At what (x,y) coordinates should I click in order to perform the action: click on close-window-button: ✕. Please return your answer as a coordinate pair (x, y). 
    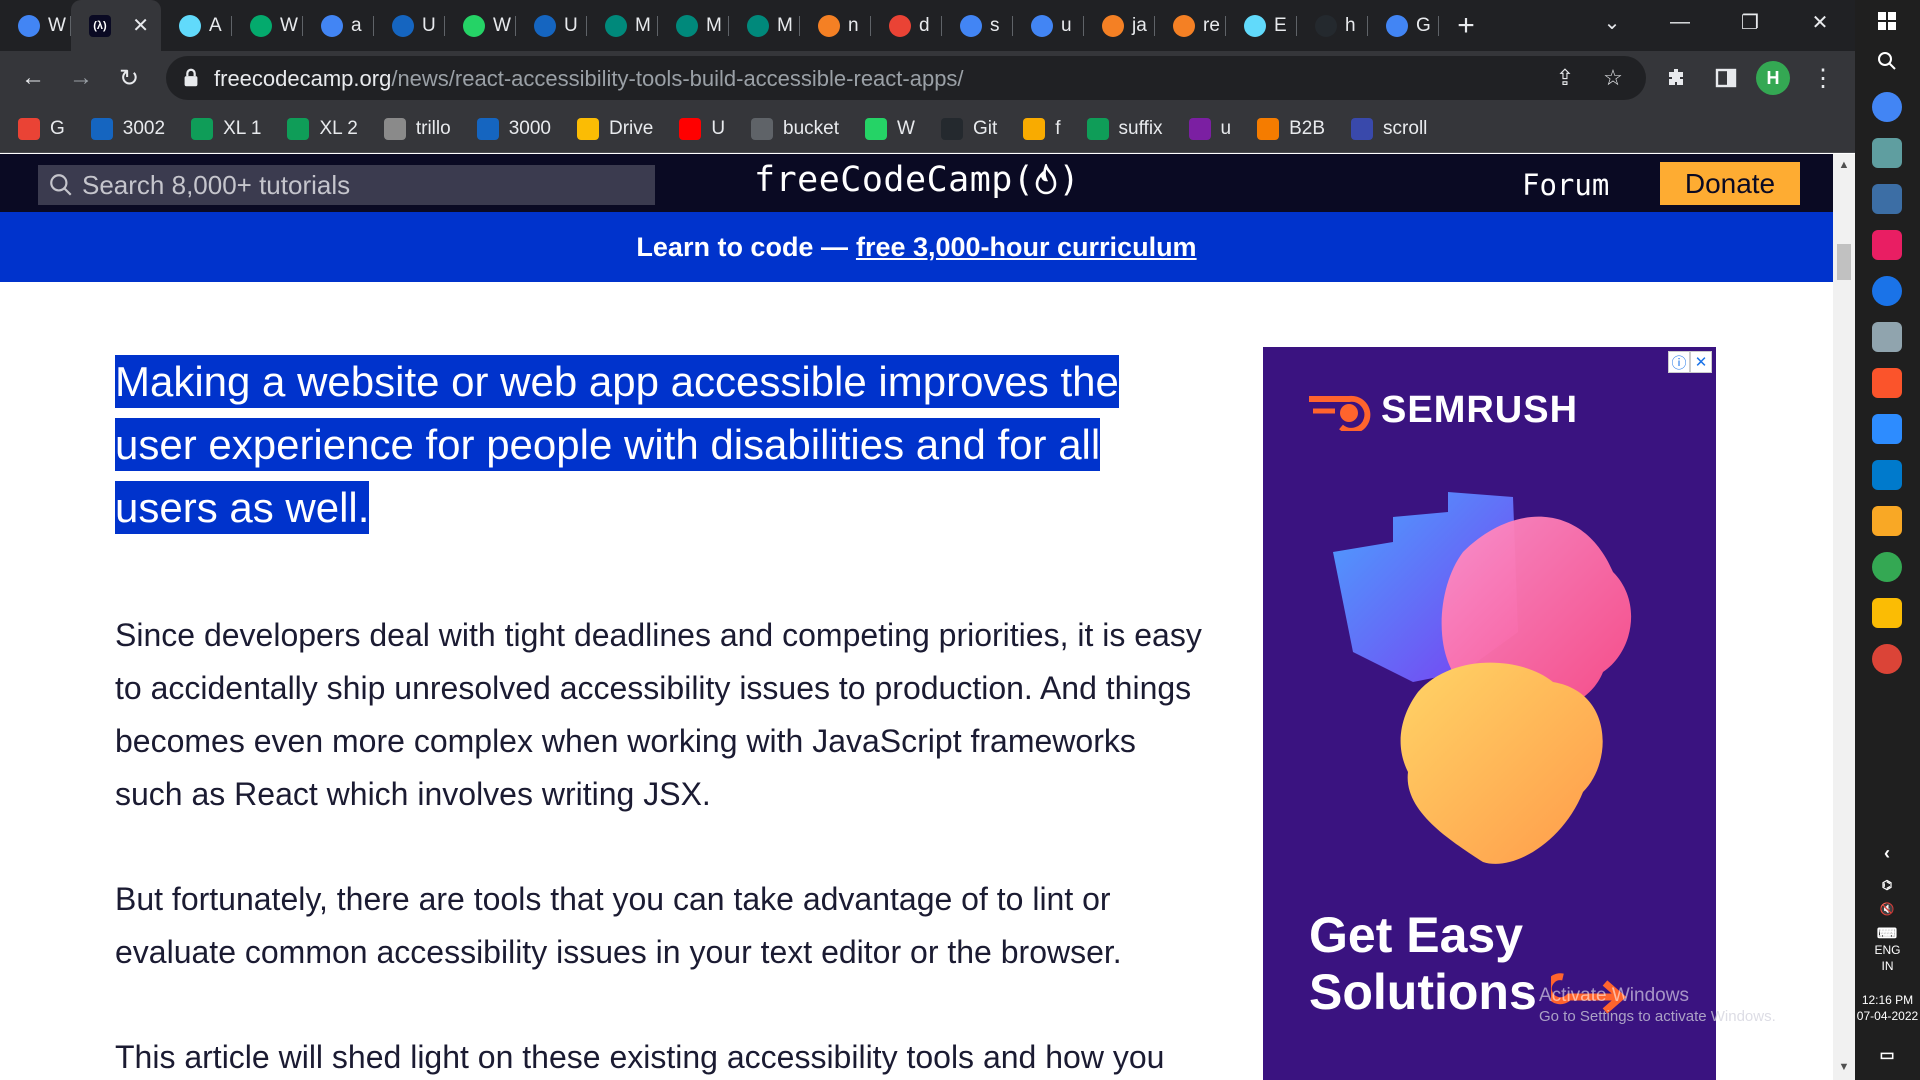
    Looking at the image, I should click on (1820, 22).